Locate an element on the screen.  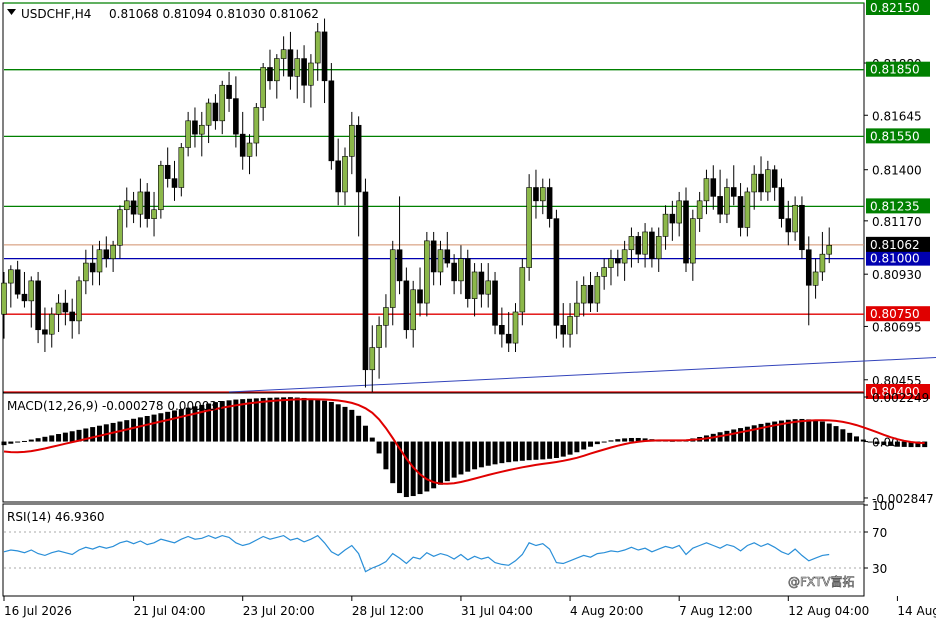
axis-tick-label: 0.81645 is located at coordinates (897, 116).